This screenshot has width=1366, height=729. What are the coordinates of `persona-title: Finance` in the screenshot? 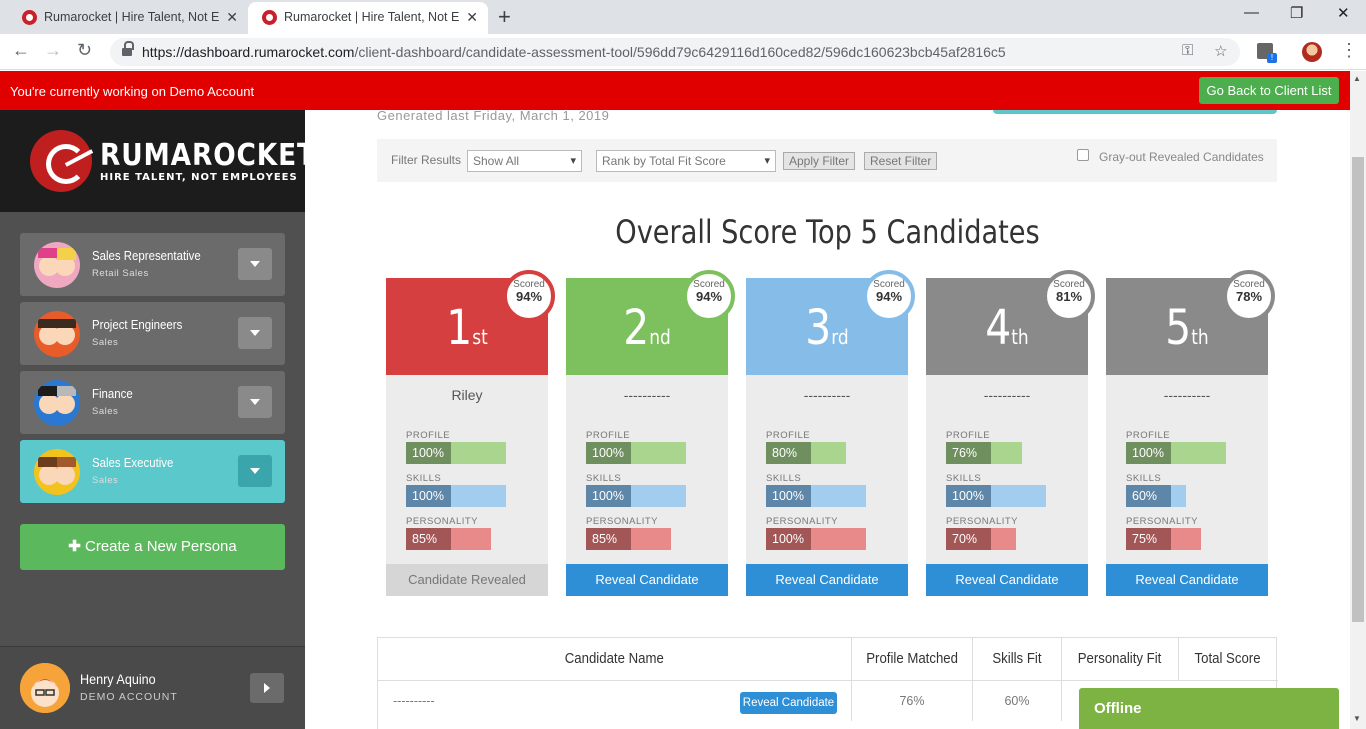 It's located at (112, 393).